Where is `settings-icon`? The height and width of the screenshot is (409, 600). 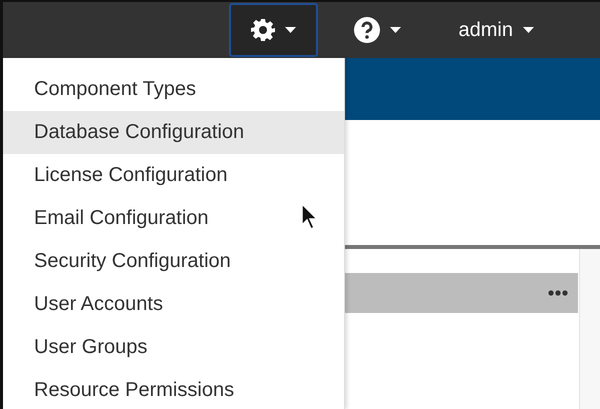
settings-icon is located at coordinates (262, 30).